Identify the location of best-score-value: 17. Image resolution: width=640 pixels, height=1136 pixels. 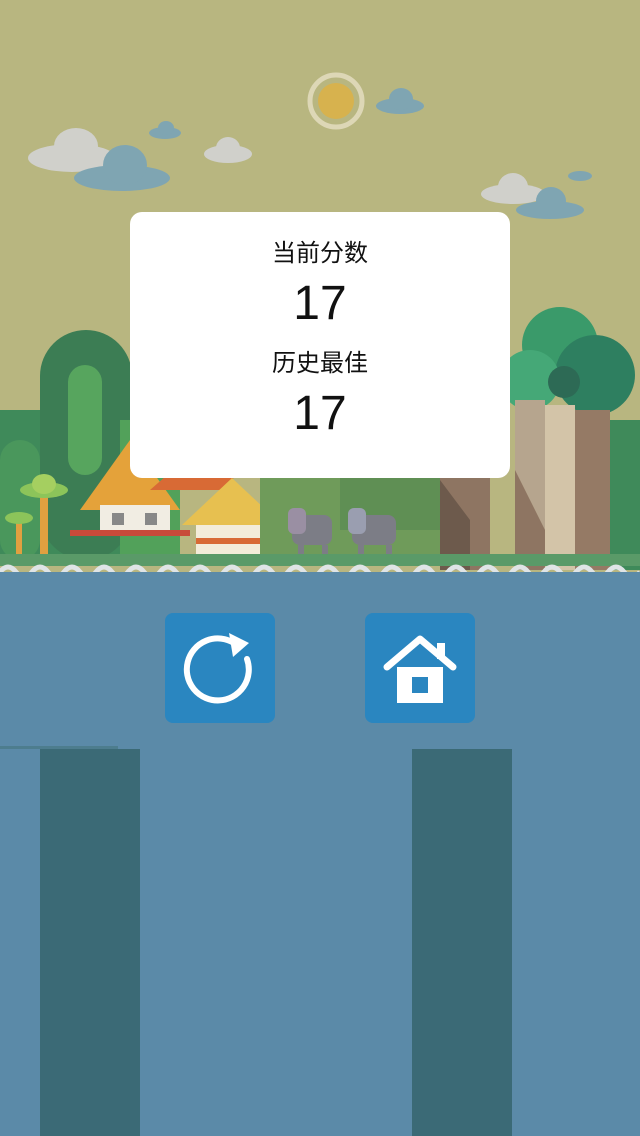
(320, 413).